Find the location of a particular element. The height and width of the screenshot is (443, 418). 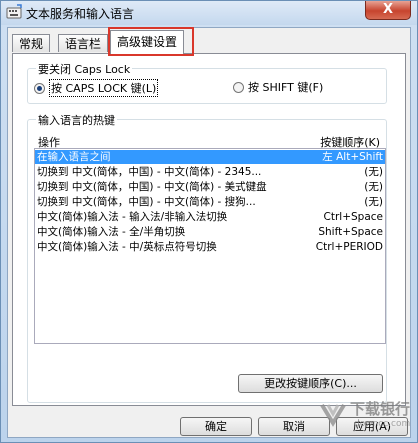

list-item-action: 中文(简体)输入法 - 输入法/非输入法切换 is located at coordinates (132, 217).